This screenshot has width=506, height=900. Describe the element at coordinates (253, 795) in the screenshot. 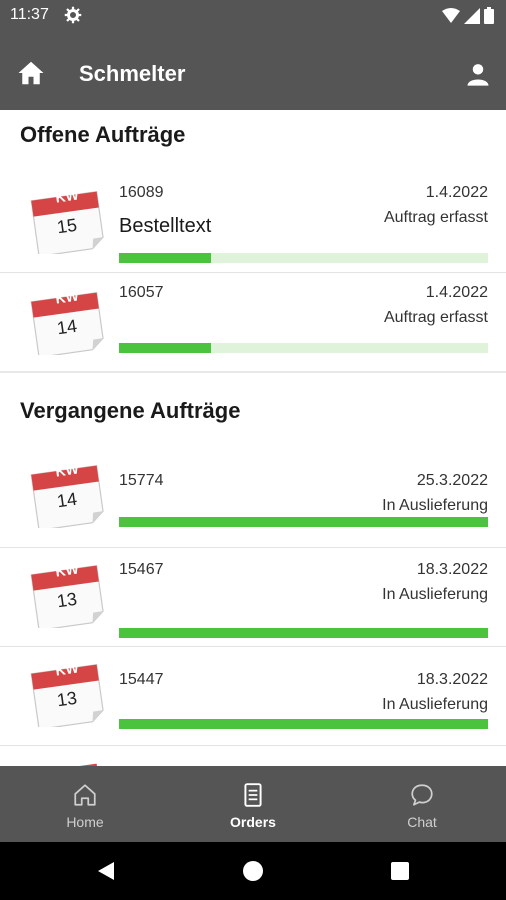

I see `orders-icon` at that location.